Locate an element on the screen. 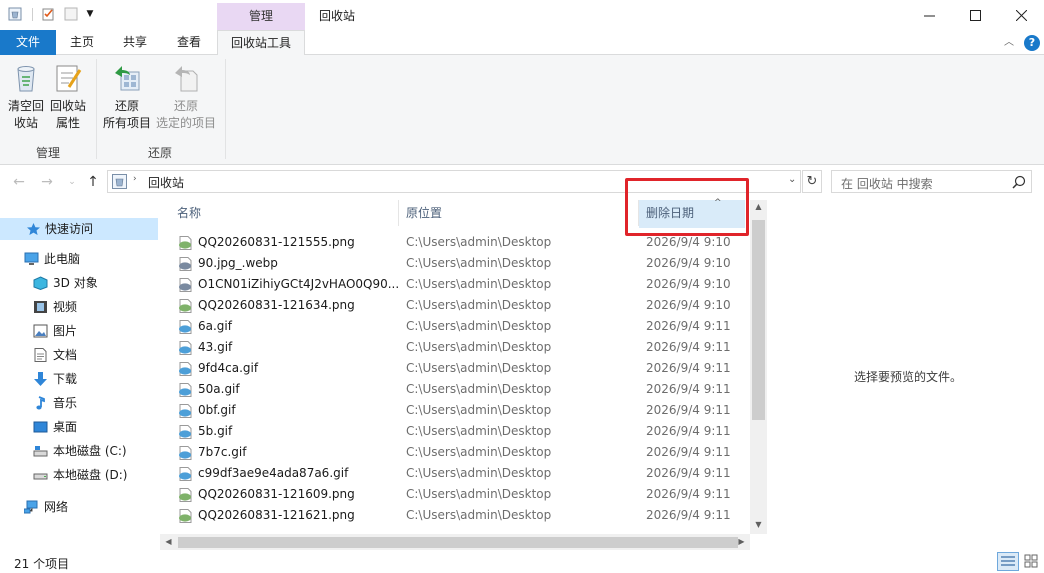  vertical-scrollbar: ▲ ▼ is located at coordinates (758, 367).